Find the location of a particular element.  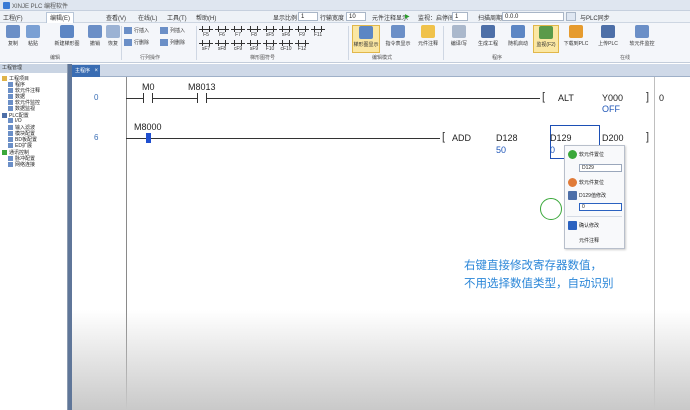

upload-icon is located at coordinates (608, 31).